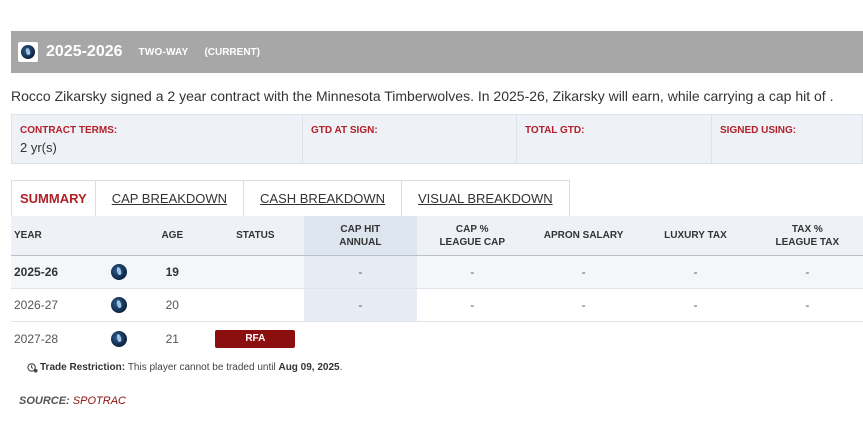 The image size is (863, 429). Describe the element at coordinates (437, 305) in the screenshot. I see `table-row: 2026-27 20 - - - - -` at that location.